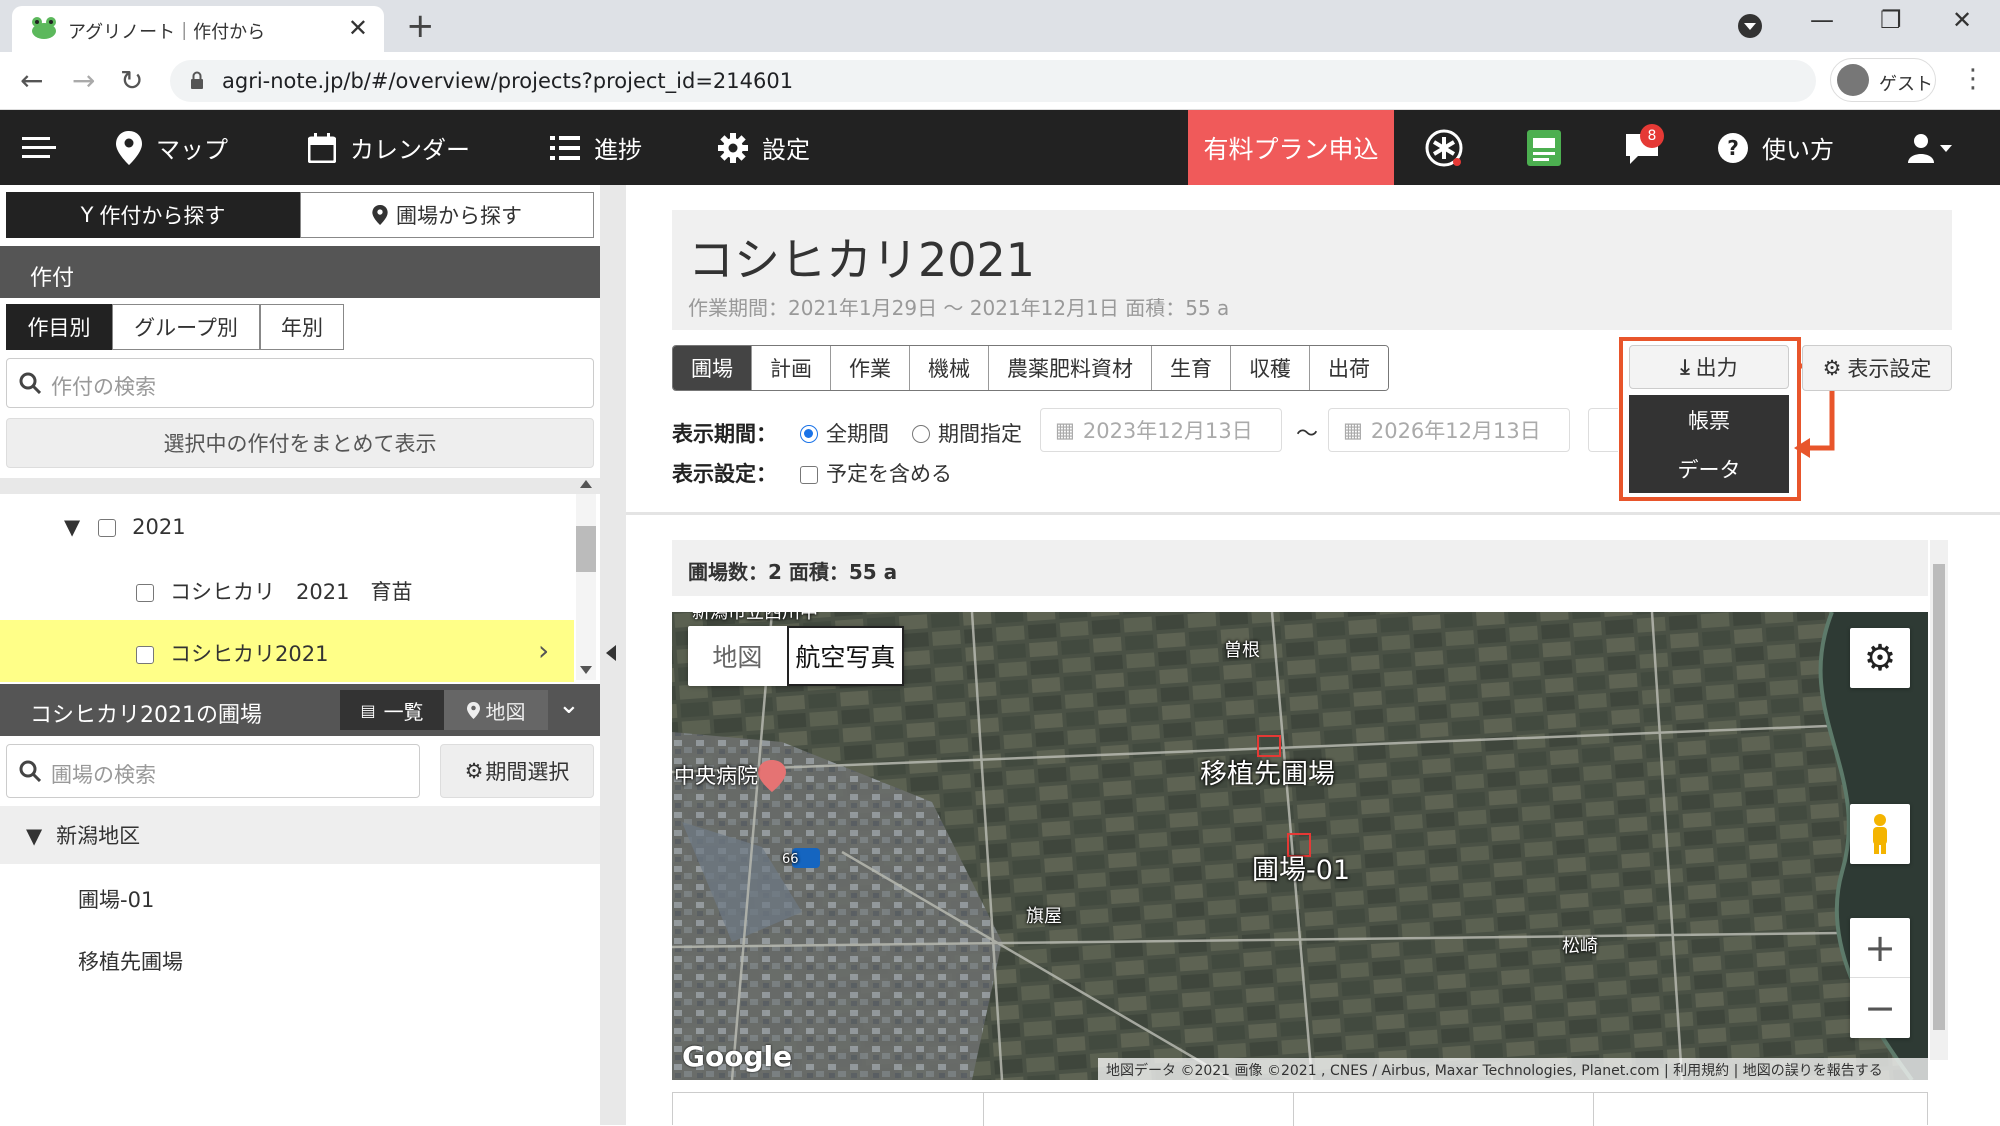 This screenshot has height=1126, width=2000. Describe the element at coordinates (1269, 368) in the screenshot. I see `tab-harvest: 収穫` at that location.